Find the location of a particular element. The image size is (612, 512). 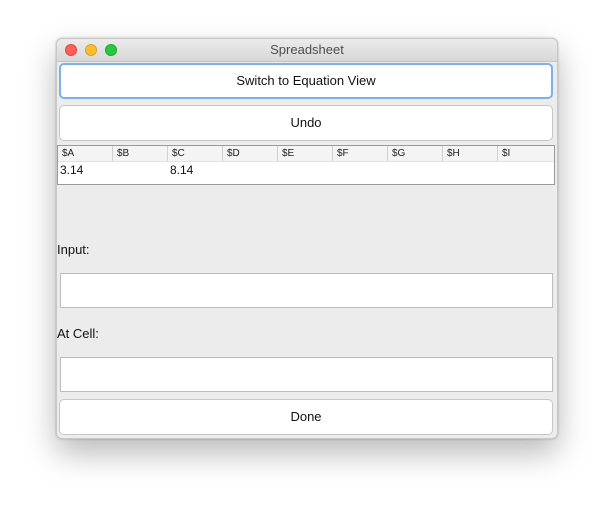

table-header-row: $A $B $C $D $E $F $G $H $I is located at coordinates (306, 154).